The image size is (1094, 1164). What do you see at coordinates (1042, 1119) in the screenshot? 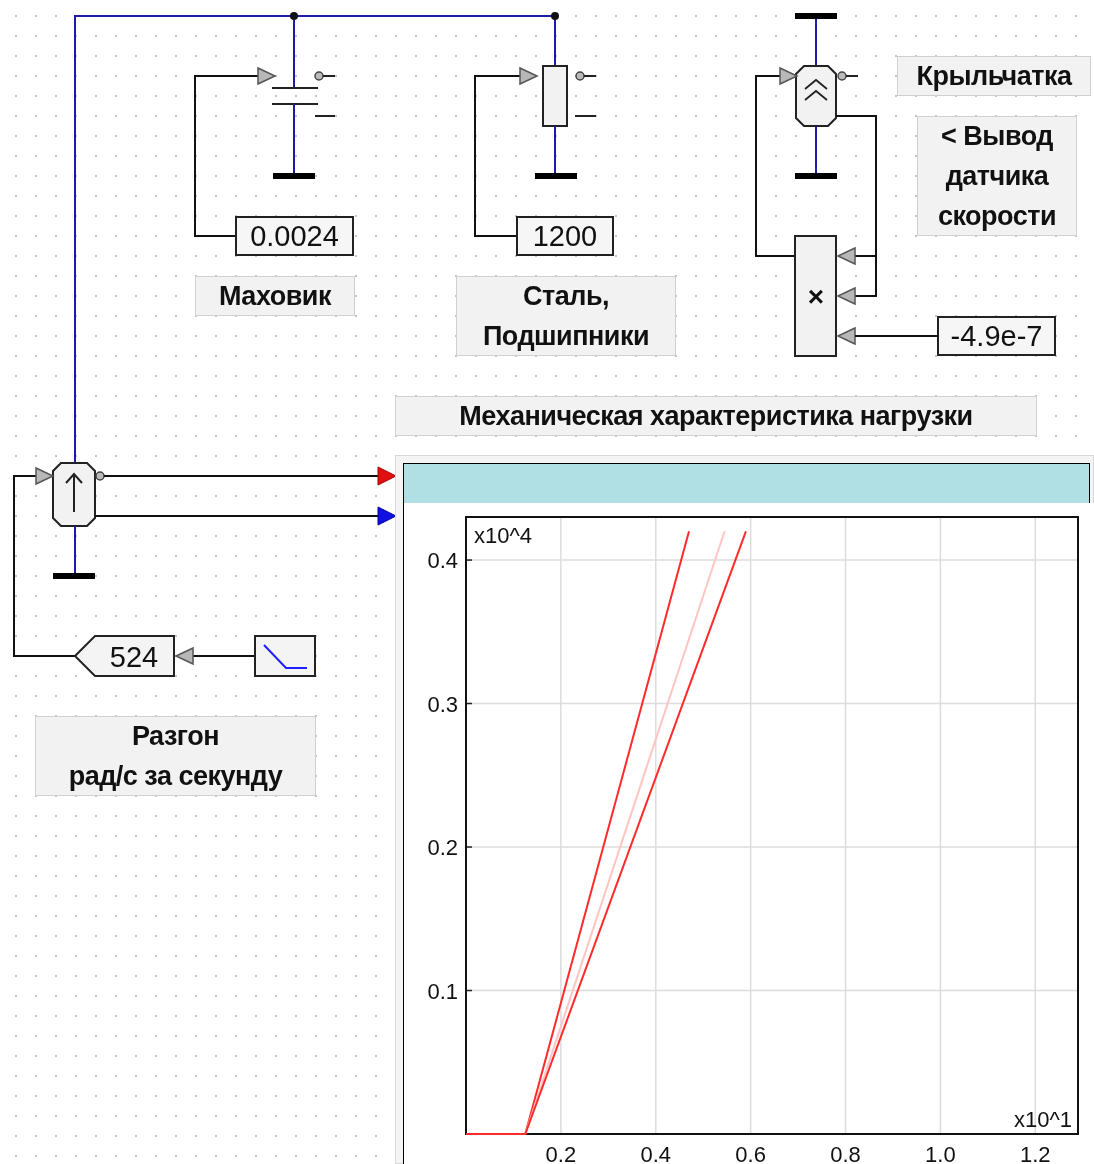
I see `axis-scale-label: x10^1` at bounding box center [1042, 1119].